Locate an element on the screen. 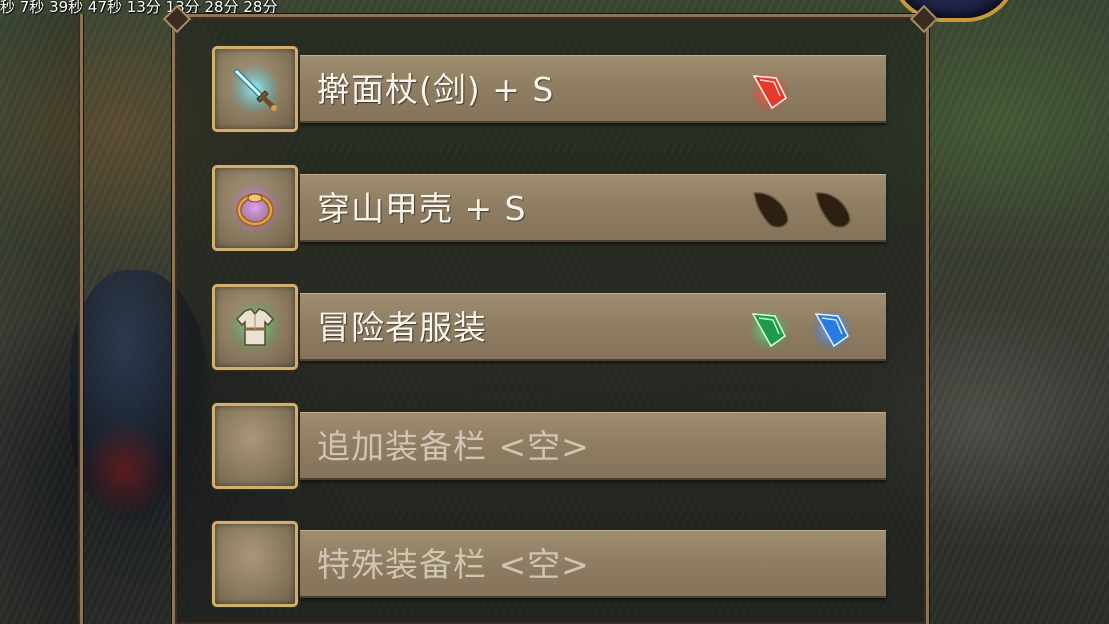  equipment-slot-extra: 追加装备栏 <空> is located at coordinates (549, 446).